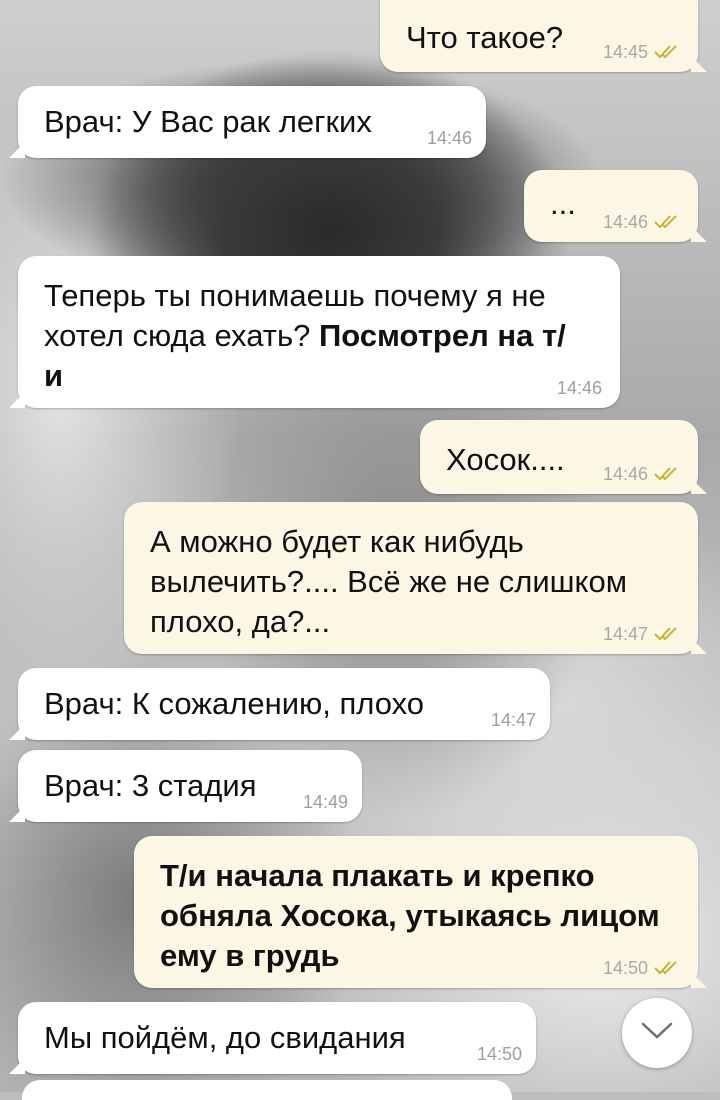  I want to click on message-outgoing: Хосок.... 14:46, so click(563, 457).